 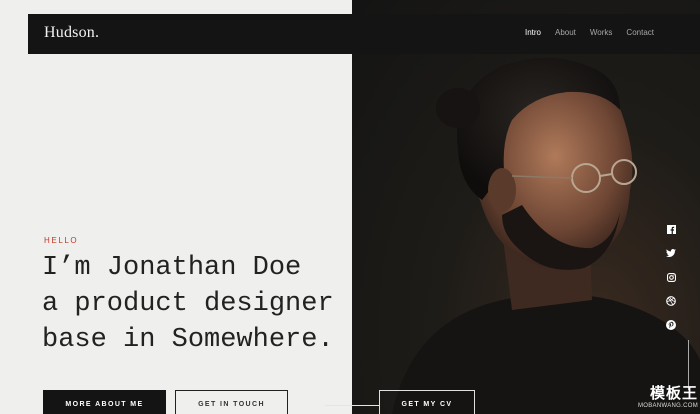 What do you see at coordinates (673, 393) in the screenshot?
I see `watermark-main-text: 模板王` at bounding box center [673, 393].